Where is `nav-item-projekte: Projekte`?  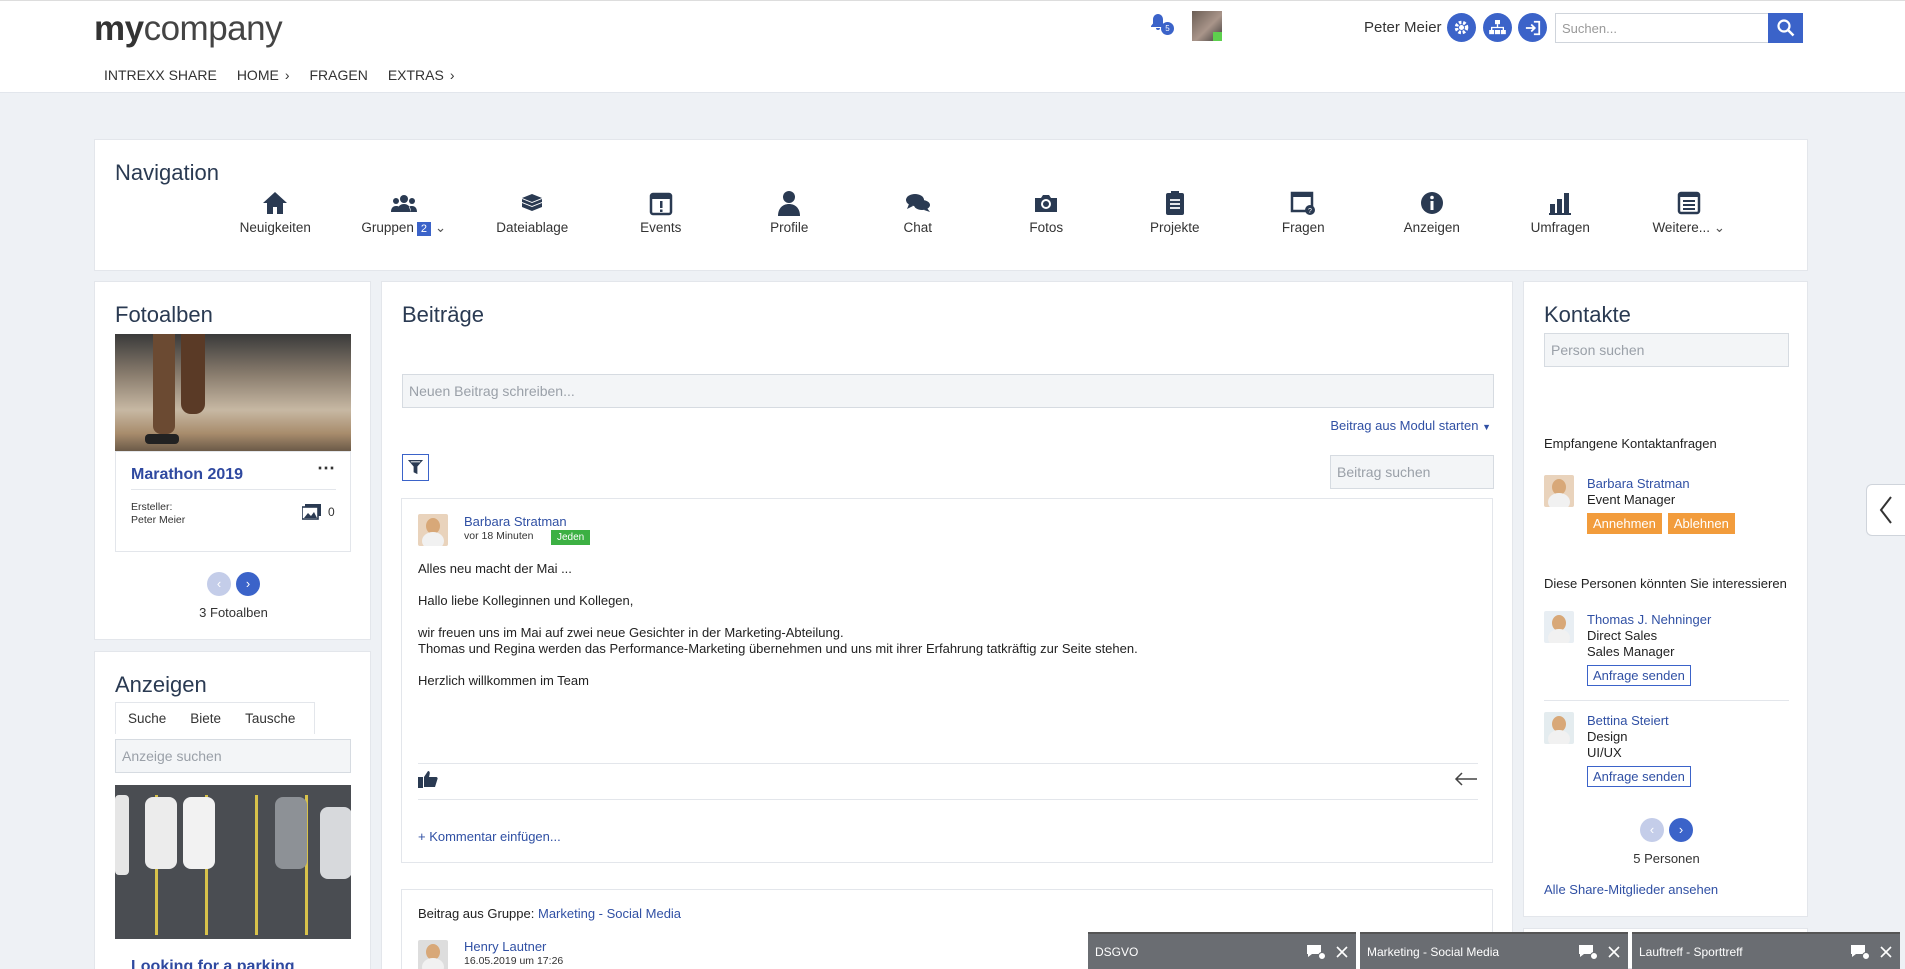
nav-item-projekte: Projekte is located at coordinates (1175, 213).